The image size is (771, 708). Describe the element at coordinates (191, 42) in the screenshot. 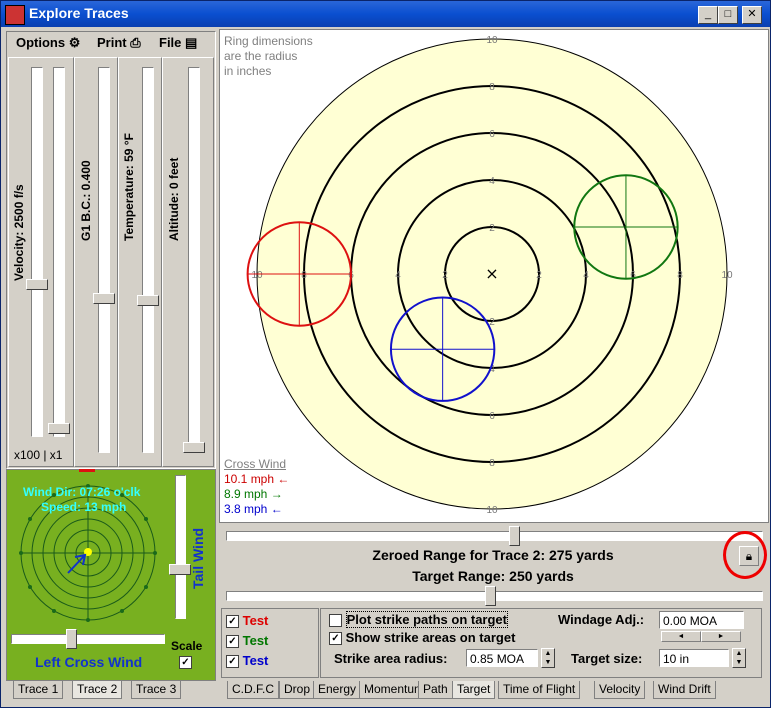

I see `file-icon: ▤` at that location.